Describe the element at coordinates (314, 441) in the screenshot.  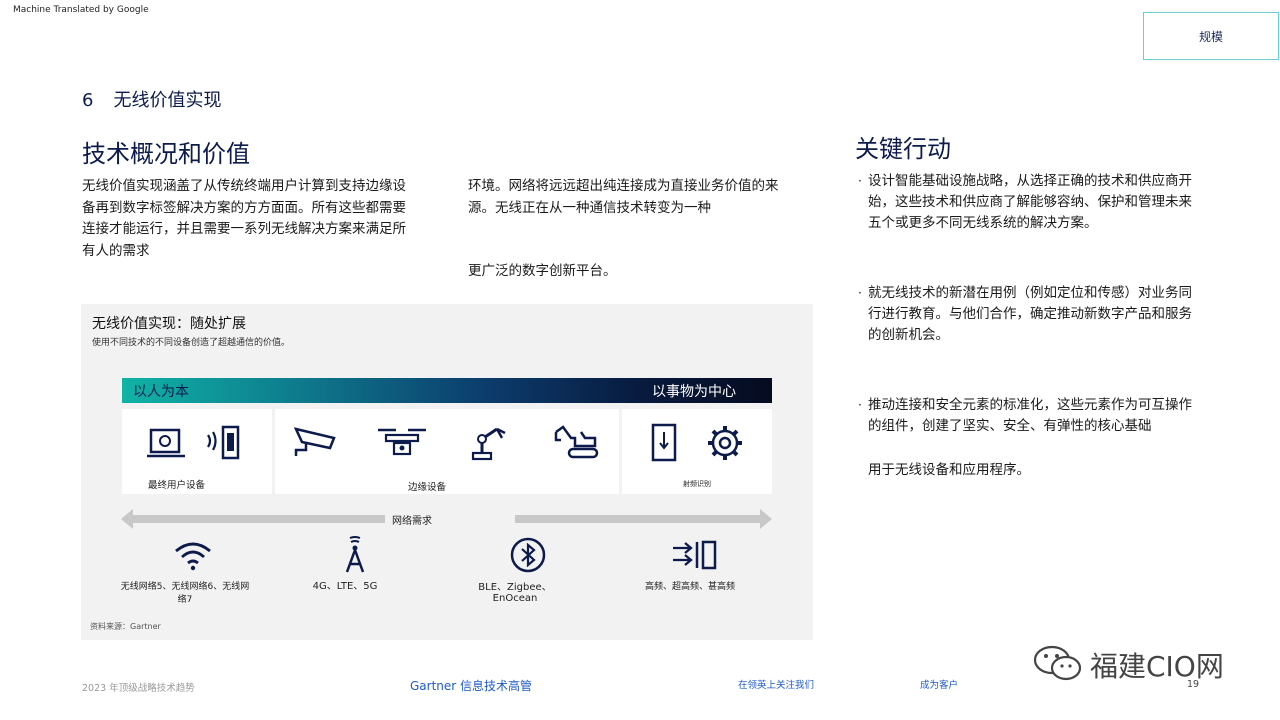
I see `camera-icon` at that location.